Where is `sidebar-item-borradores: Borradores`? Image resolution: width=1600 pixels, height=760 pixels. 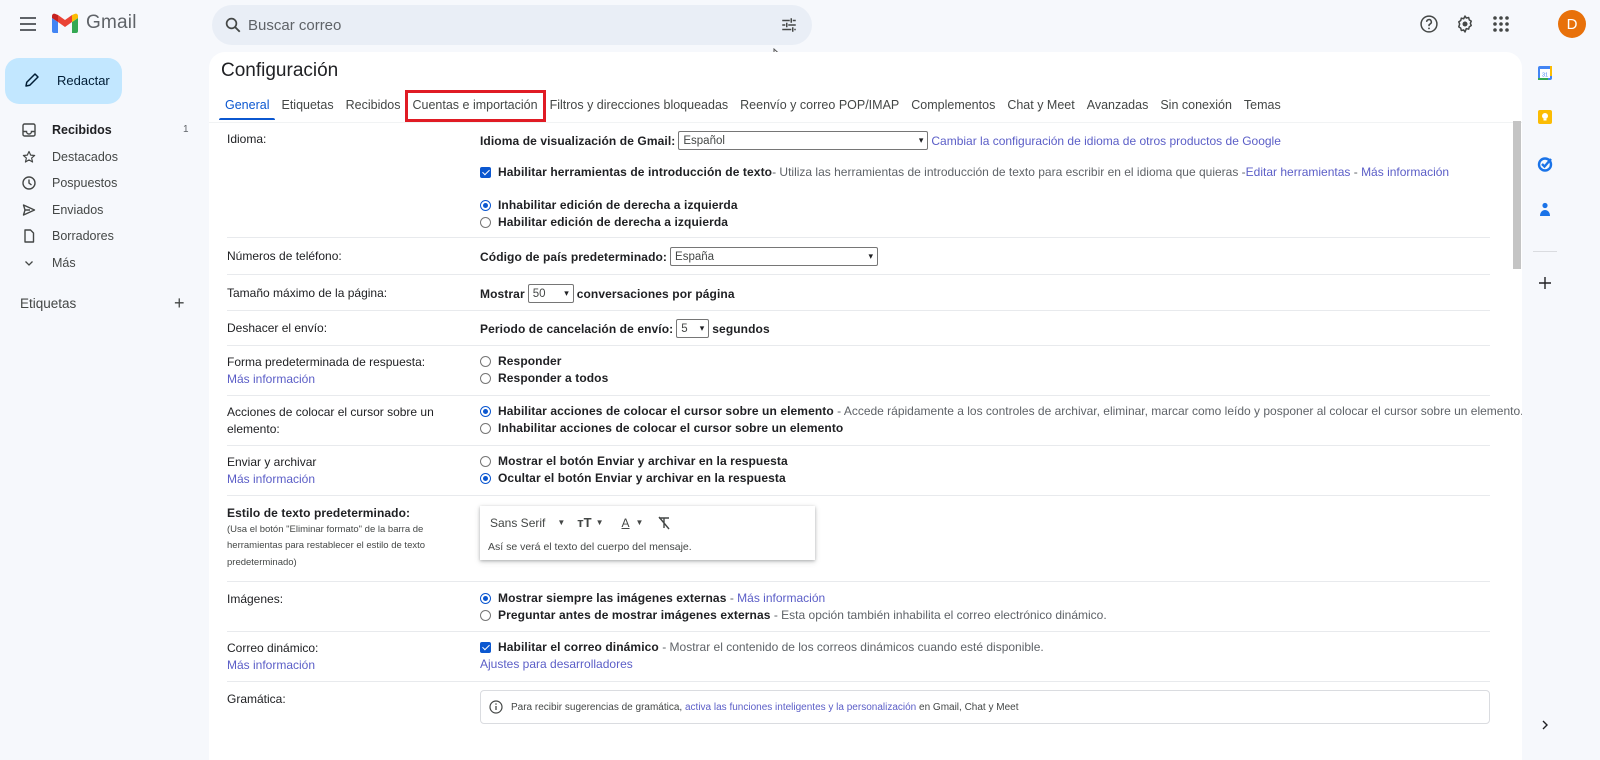 sidebar-item-borradores: Borradores is located at coordinates (102, 236).